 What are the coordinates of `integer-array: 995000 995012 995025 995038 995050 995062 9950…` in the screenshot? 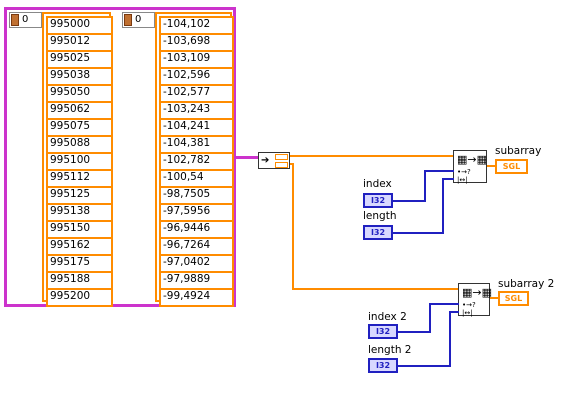 It's located at (77, 159).